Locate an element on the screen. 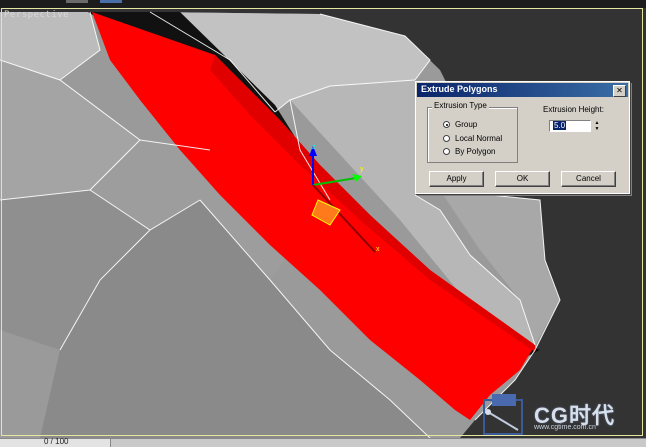 Image resolution: width=646 pixels, height=447 pixels. radio-by-polygon-dot is located at coordinates (446, 151).